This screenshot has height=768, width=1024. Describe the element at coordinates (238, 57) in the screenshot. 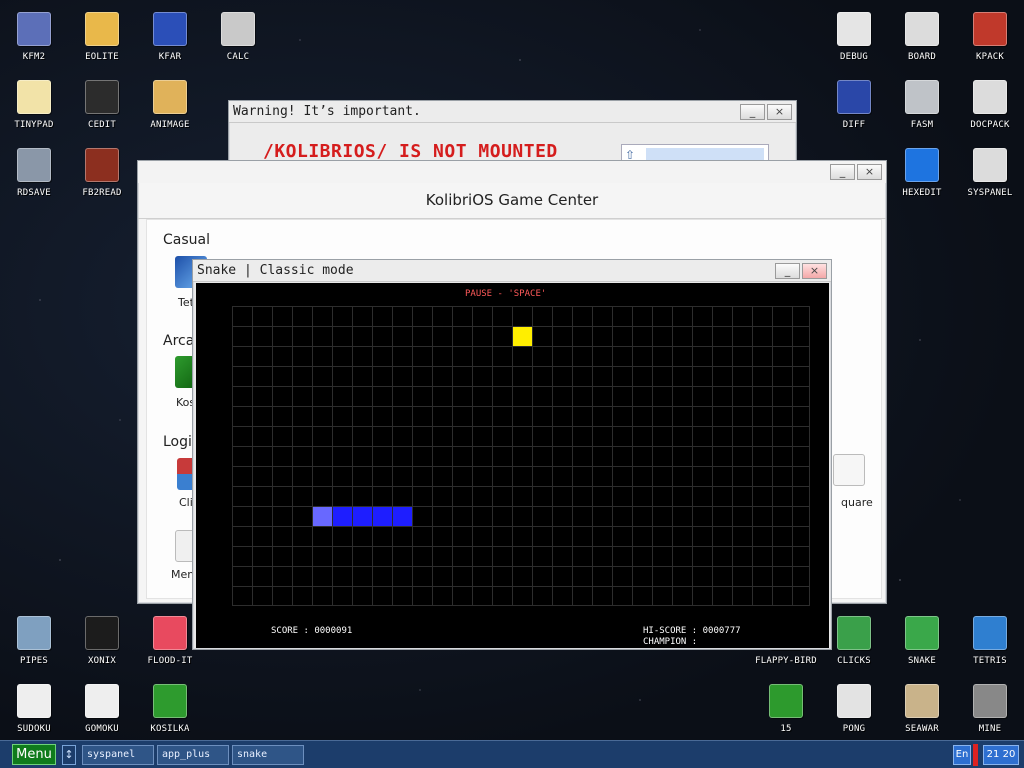

I see `desktop-icon-label: CALC` at that location.